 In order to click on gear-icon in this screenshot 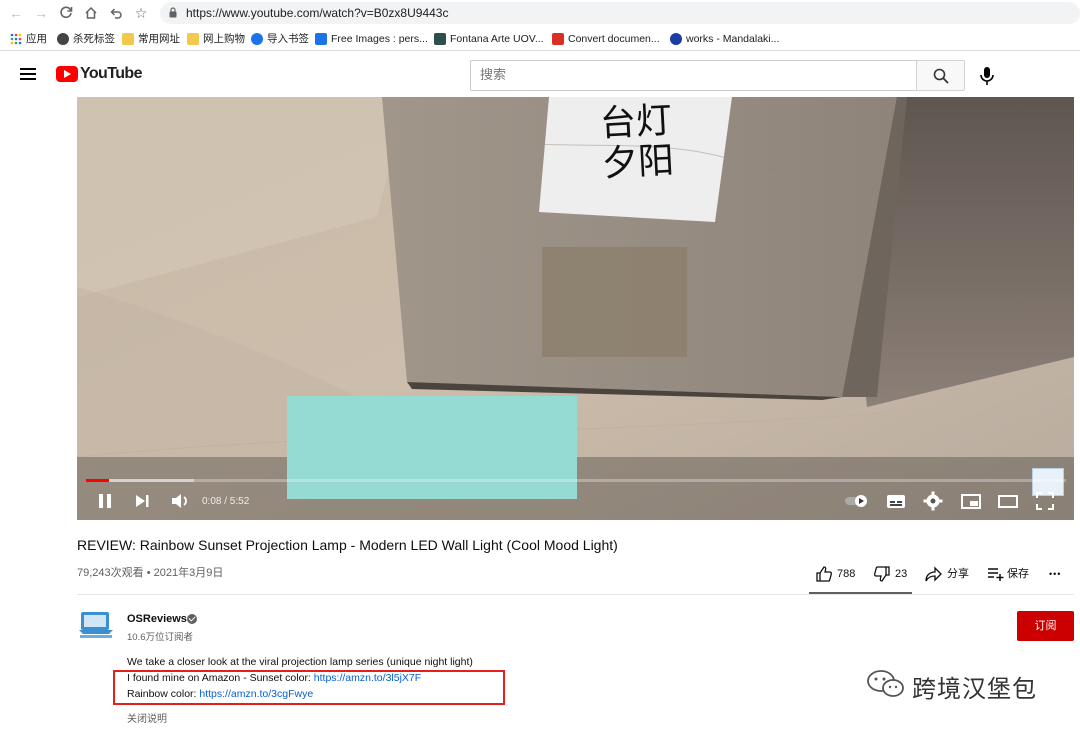, I will do `click(257, 39)`.